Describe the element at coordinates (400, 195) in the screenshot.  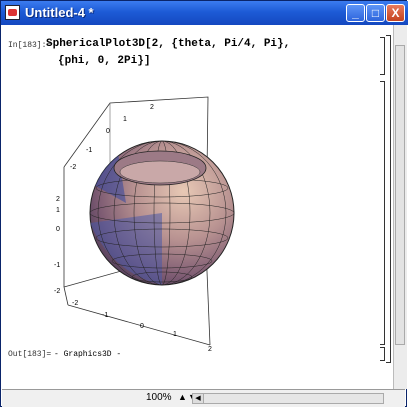
I see `vertical-scroll-thumb` at that location.